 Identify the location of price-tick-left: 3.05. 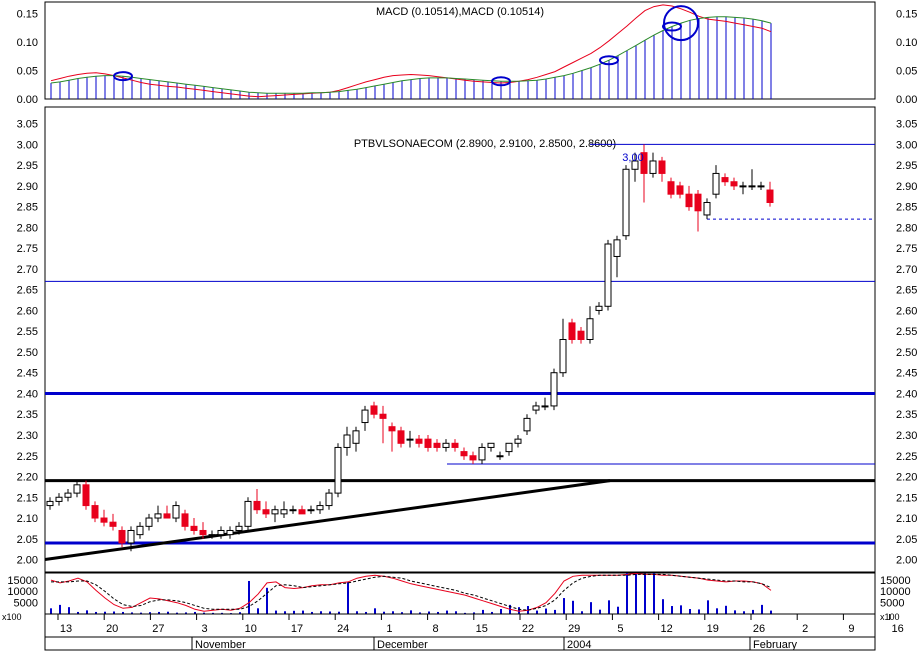
(27, 125).